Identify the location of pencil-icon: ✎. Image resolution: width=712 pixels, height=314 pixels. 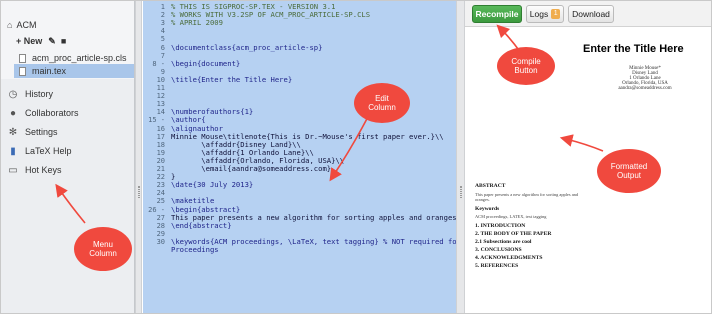
(52, 41).